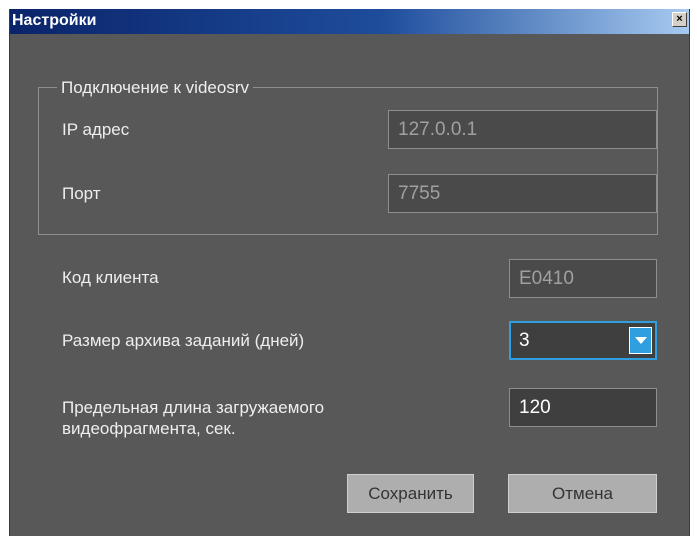 The height and width of the screenshot is (536, 697). I want to click on connection-group-title: Подключение к videosrv, so click(155, 88).